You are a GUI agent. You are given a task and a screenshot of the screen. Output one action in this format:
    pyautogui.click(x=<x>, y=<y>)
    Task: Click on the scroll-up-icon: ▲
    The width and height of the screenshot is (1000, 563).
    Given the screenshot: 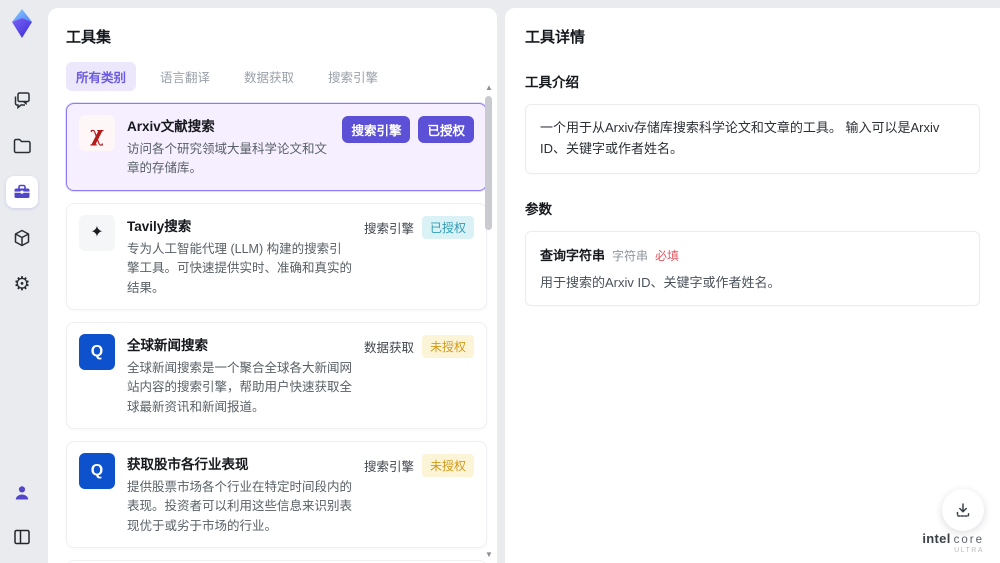 What is the action you would take?
    pyautogui.click(x=489, y=88)
    